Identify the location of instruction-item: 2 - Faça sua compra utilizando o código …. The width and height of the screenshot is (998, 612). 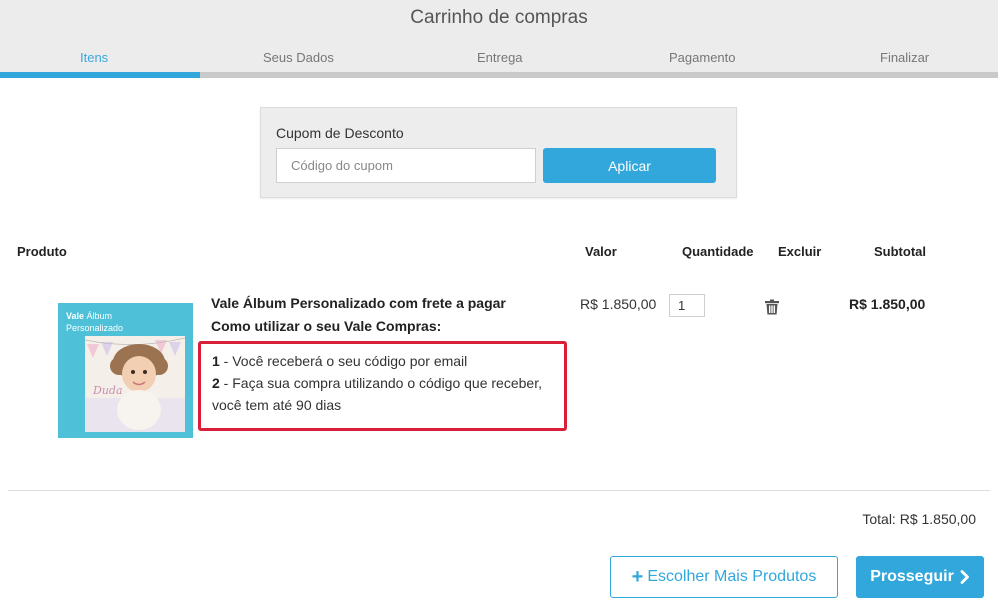
(377, 383).